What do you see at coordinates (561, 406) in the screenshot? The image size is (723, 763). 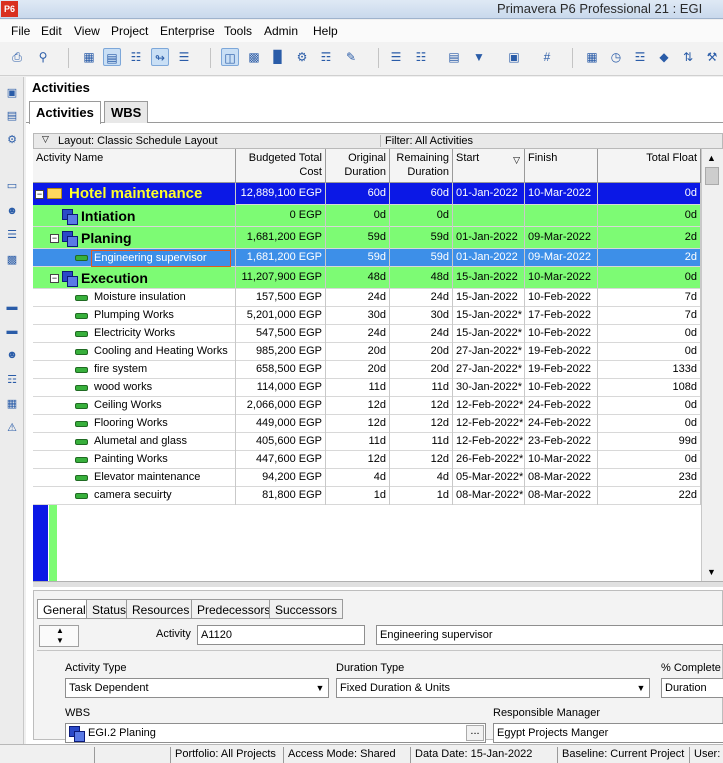 I see `cell-finish: 24-Feb-2022` at bounding box center [561, 406].